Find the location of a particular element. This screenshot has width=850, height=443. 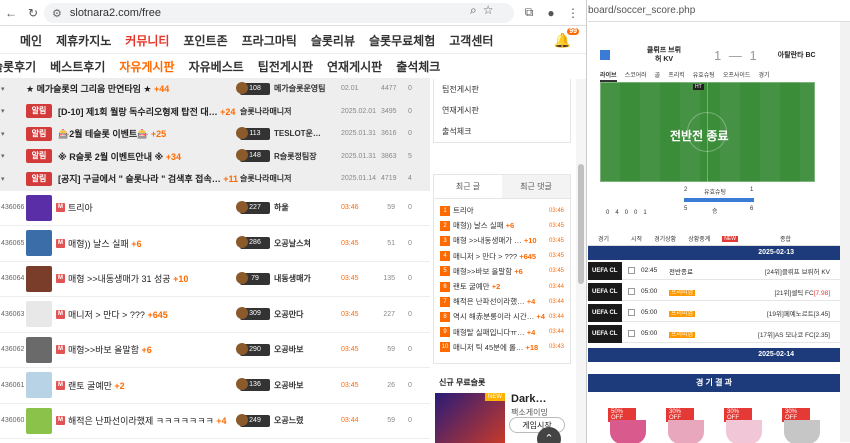

menu-item: 메인 is located at coordinates (31, 40).